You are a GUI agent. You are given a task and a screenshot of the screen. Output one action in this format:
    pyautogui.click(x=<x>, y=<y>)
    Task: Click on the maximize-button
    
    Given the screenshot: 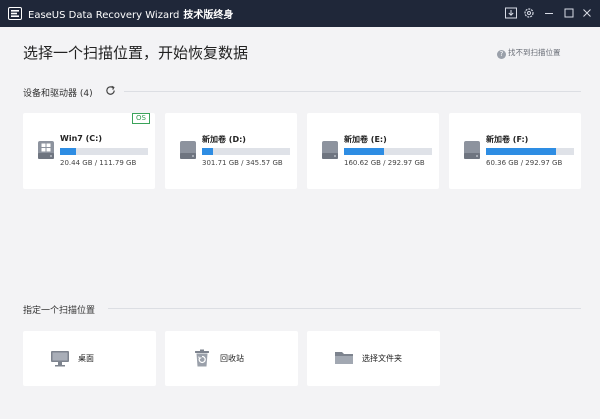 What is the action you would take?
    pyautogui.click(x=569, y=13)
    